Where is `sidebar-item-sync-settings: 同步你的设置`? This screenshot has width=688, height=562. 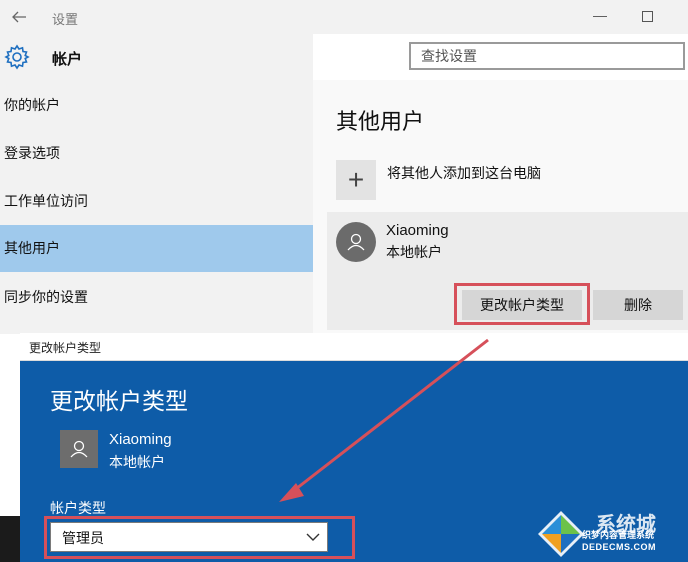 sidebar-item-sync-settings: 同步你的设置 is located at coordinates (156, 297).